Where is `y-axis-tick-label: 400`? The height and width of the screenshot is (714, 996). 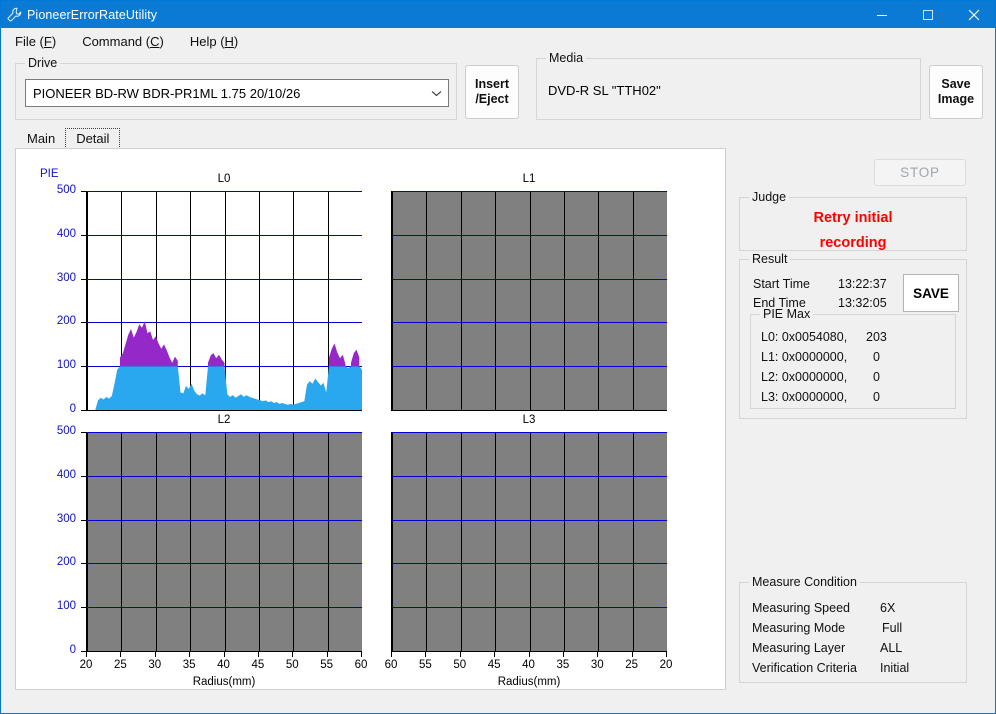 y-axis-tick-label: 400 is located at coordinates (66, 474).